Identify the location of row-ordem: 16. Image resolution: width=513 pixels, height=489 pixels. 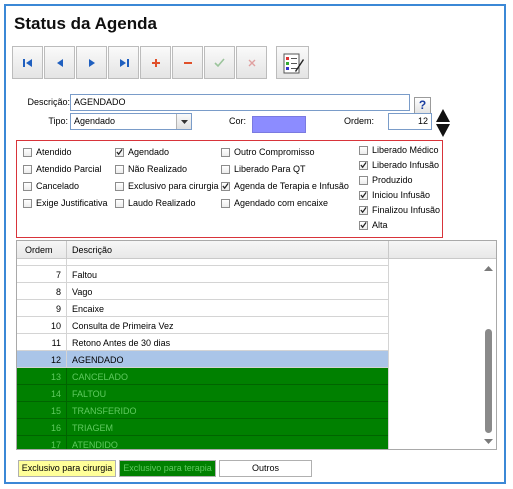
(55, 428).